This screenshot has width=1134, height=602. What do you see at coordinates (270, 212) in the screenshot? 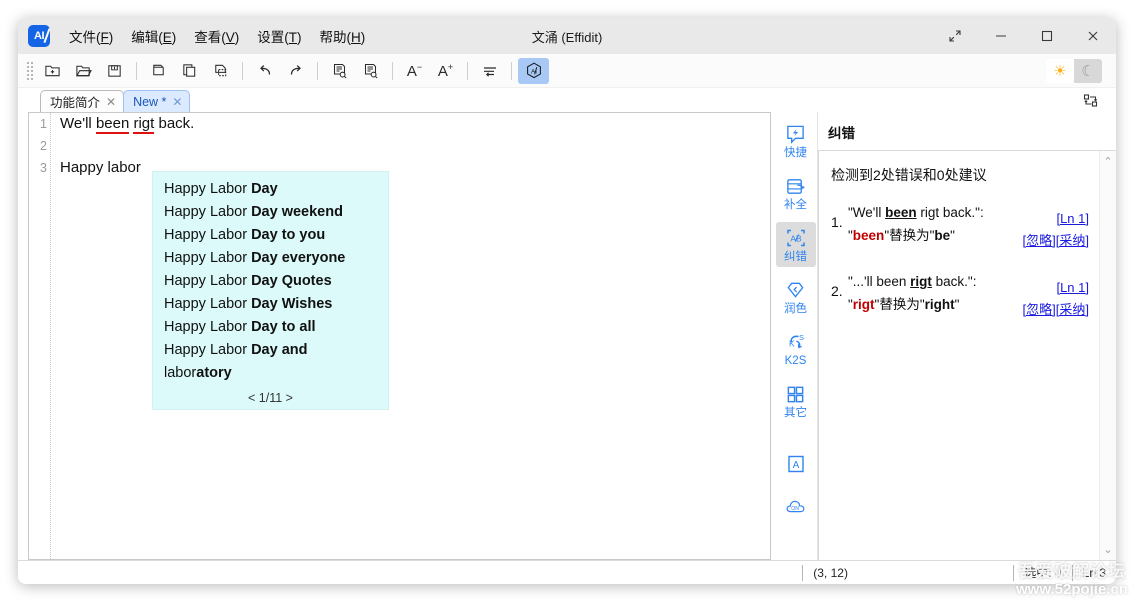
I see `autocomplete-item: Happy Labor Day weekend` at bounding box center [270, 212].